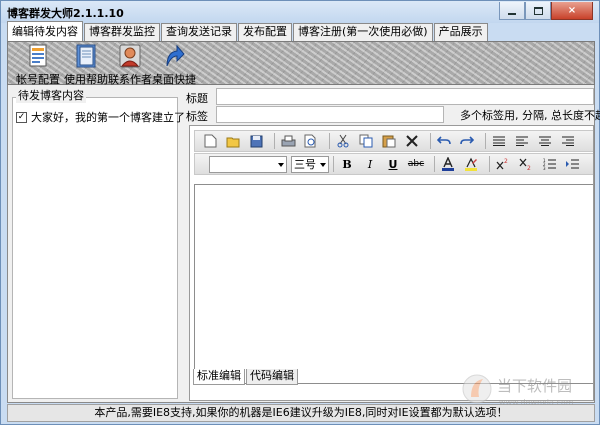 This screenshot has width=600, height=425. What do you see at coordinates (405, 96) in the screenshot?
I see `title-input` at bounding box center [405, 96].